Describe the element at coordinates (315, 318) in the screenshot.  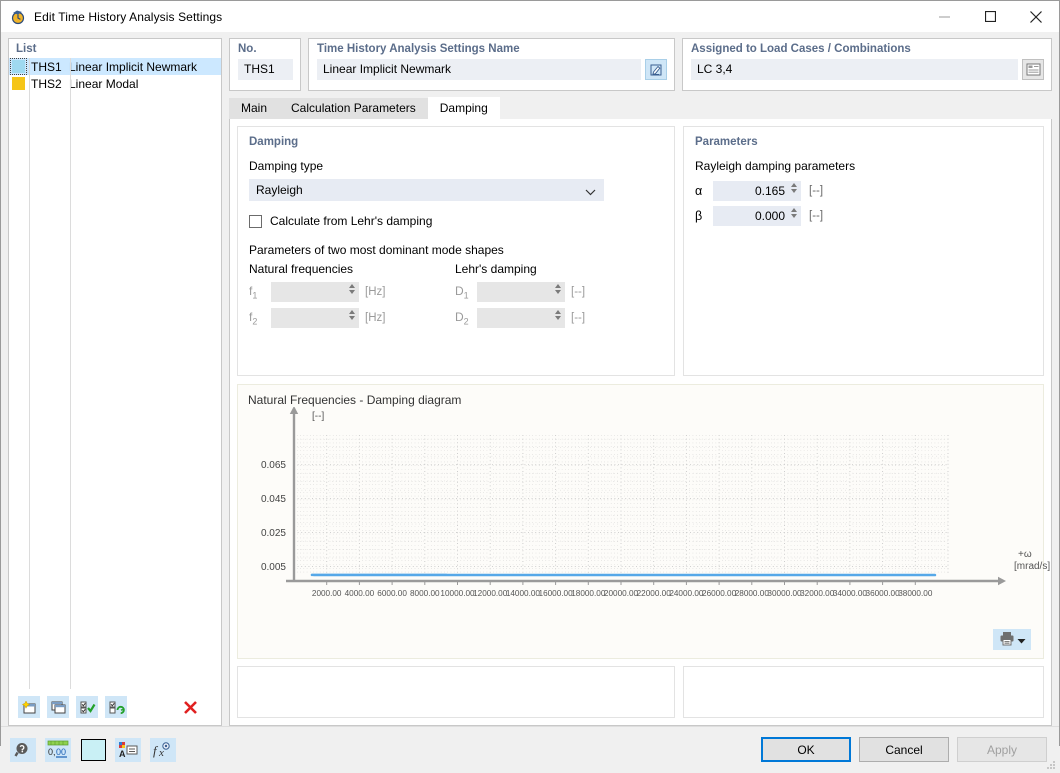
I see `f2-input` at that location.